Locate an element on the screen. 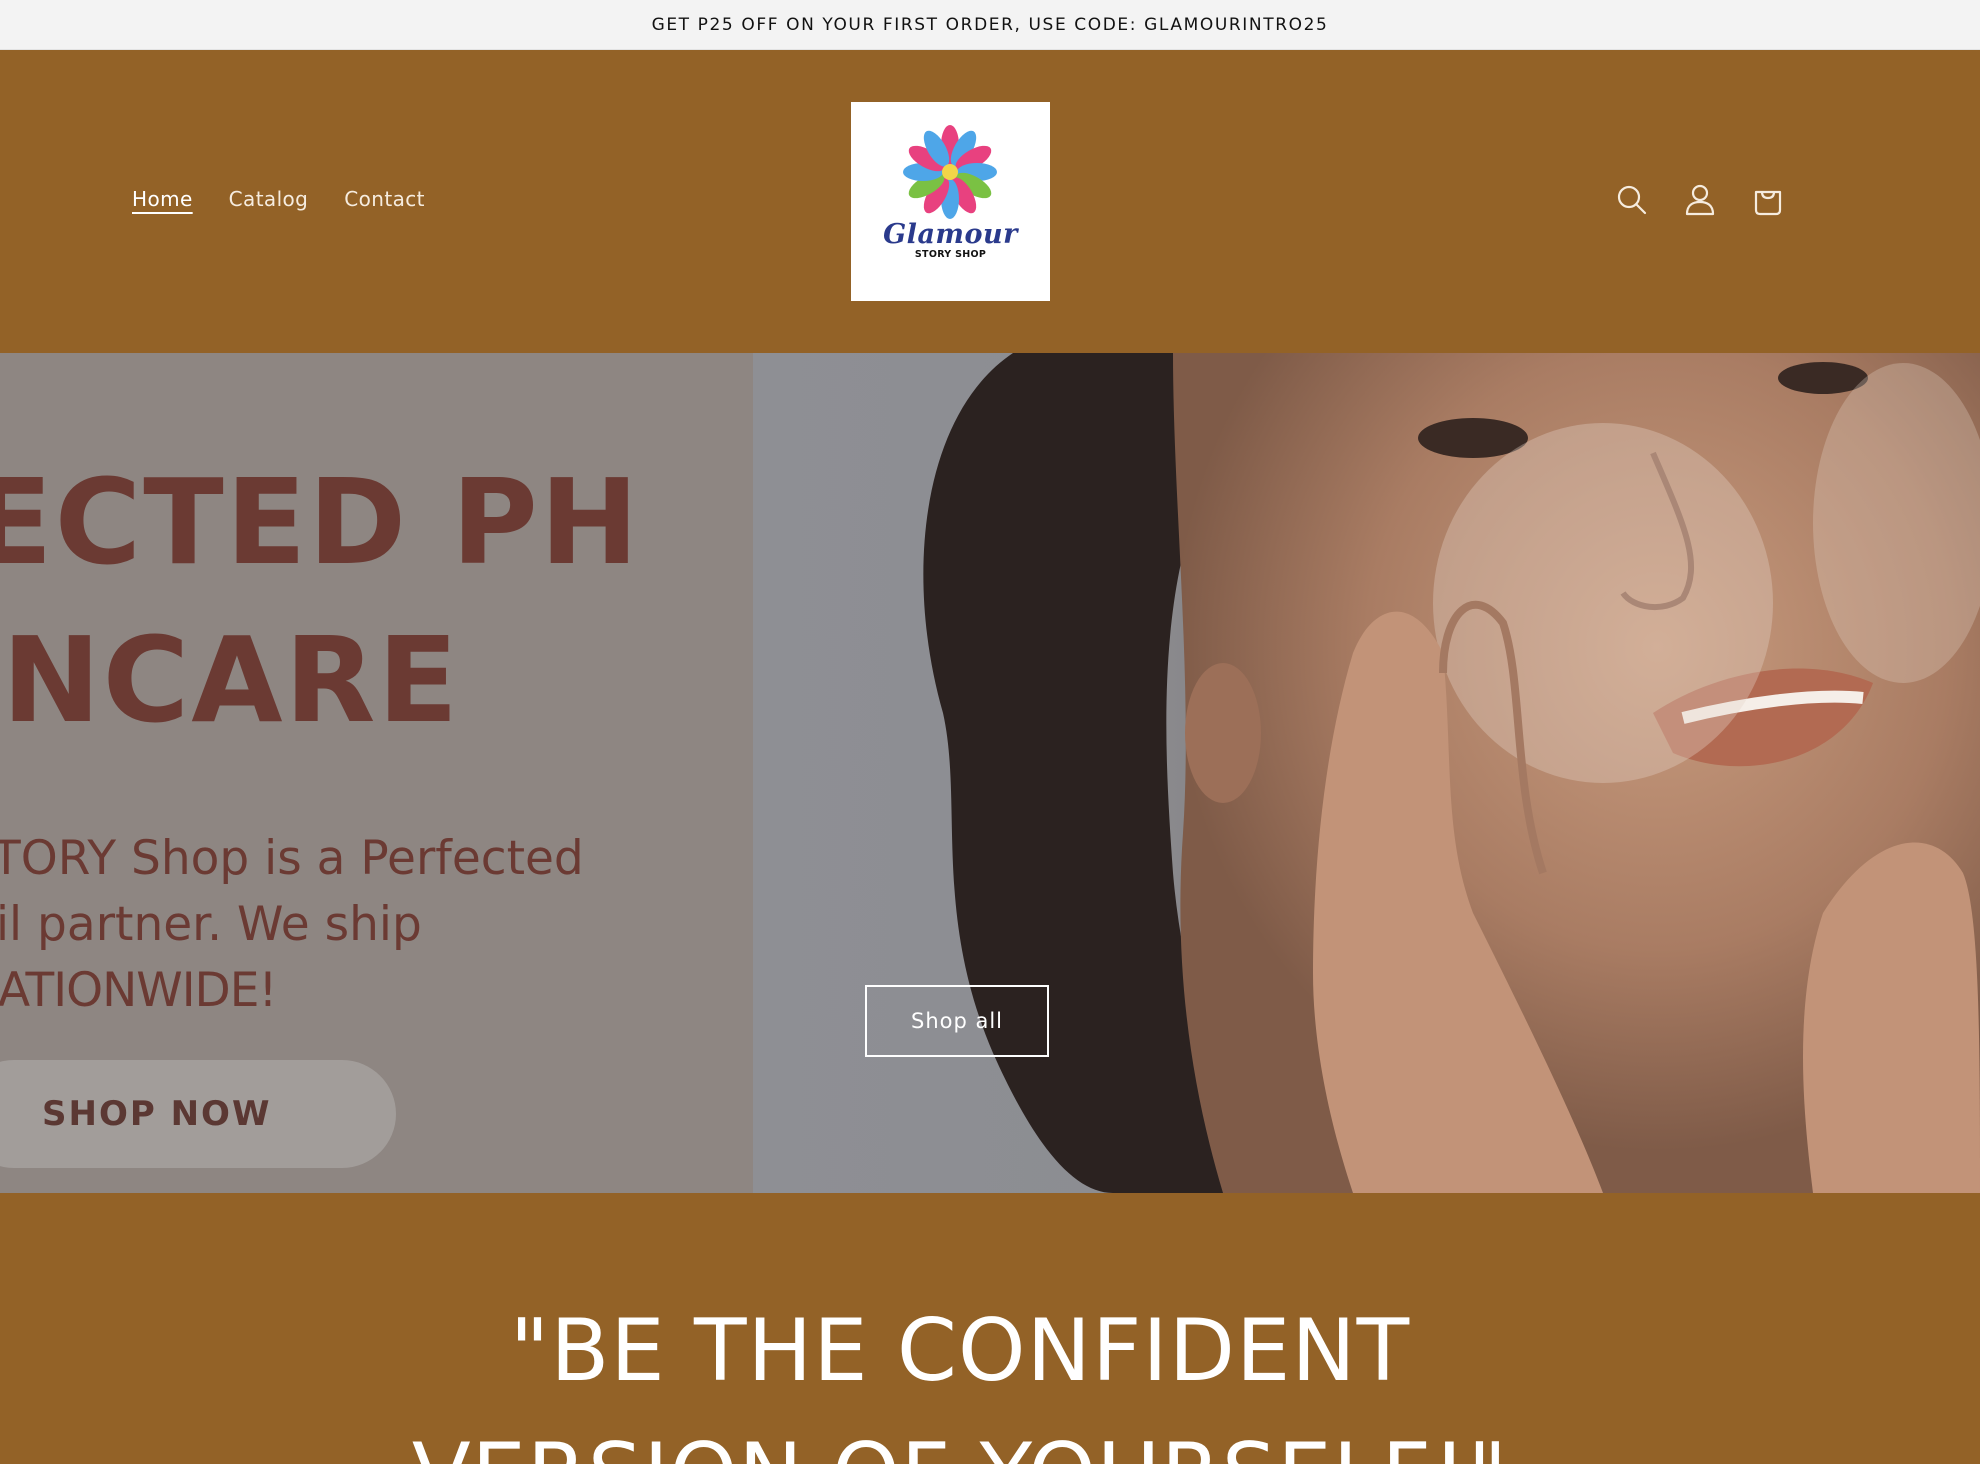  shop-all-label: Shop all is located at coordinates (957, 1021).